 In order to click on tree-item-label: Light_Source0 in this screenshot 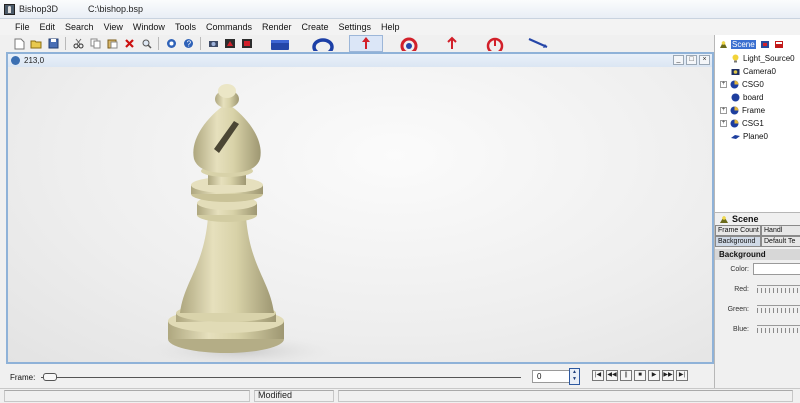, I will do `click(769, 58)`.